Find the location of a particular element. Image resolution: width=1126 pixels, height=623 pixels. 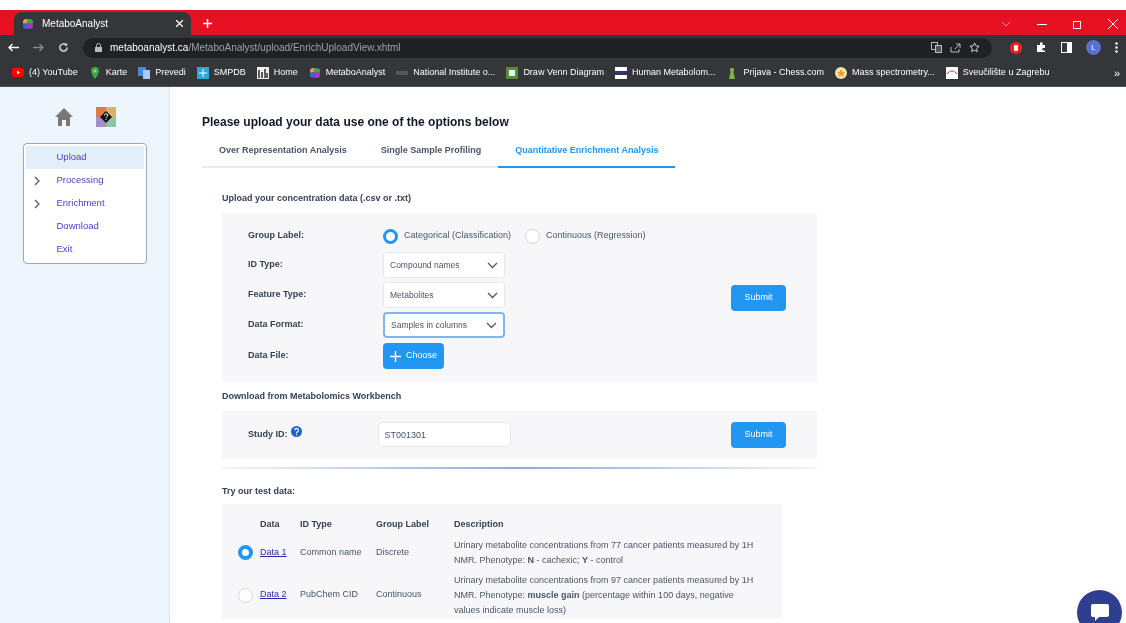

table-cell-text: Urinary metabolite concentrations from 97 cancer patients measured by 1H NMR. Phenotype: muscle gain (percentage within 100 days, negative values indicate muscle loss) is located at coordinates (604, 595).